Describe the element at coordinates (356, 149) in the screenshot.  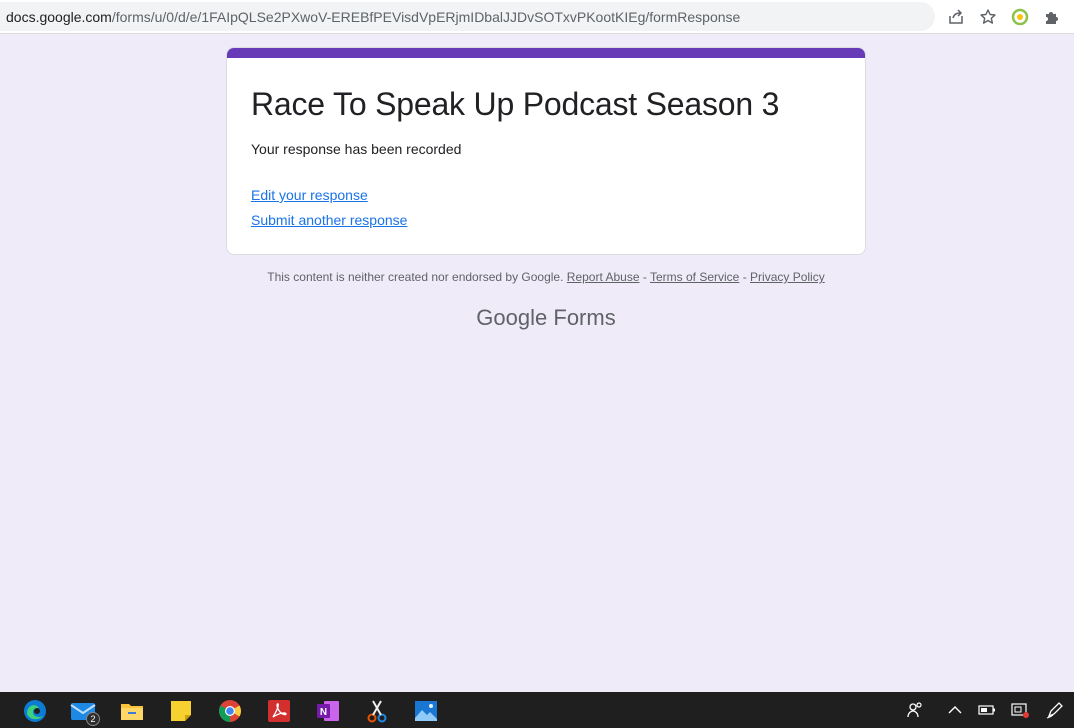
I see `confirmation-message: Your response has been recorded` at that location.